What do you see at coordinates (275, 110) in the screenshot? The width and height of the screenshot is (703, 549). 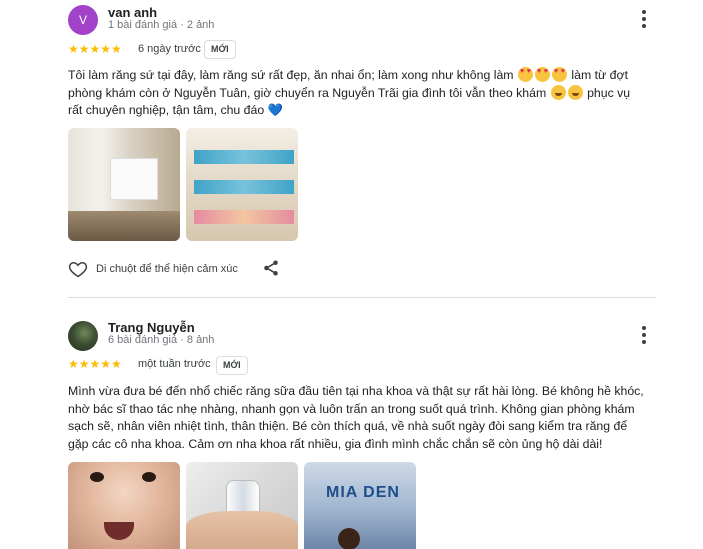 I see `blue-heart-emoji: 💙` at bounding box center [275, 110].